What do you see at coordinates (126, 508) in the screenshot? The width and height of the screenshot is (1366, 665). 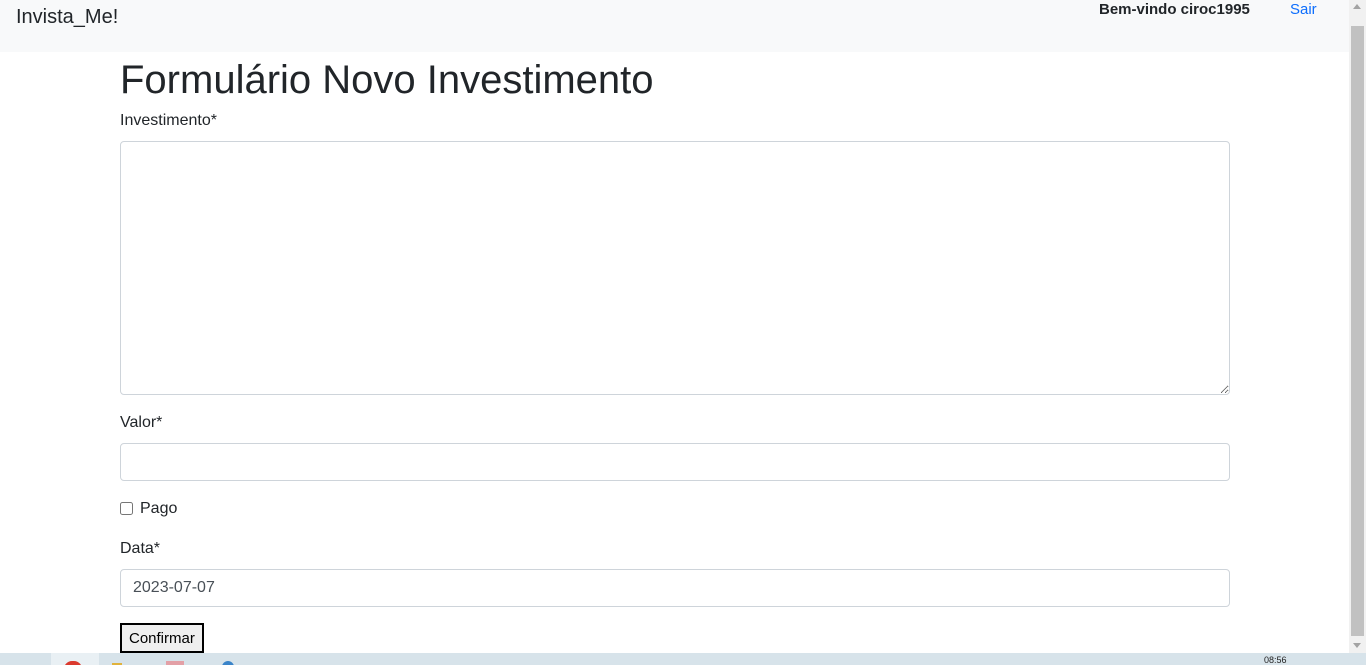 I see `pago-checkbox` at bounding box center [126, 508].